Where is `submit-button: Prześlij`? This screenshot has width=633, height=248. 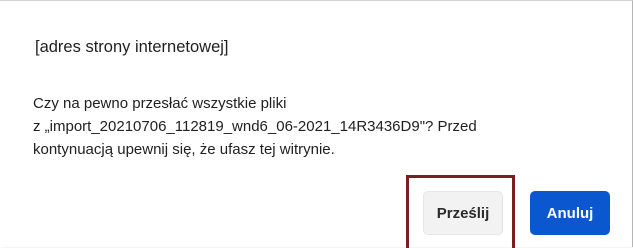
submit-button: Prześlij is located at coordinates (463, 213).